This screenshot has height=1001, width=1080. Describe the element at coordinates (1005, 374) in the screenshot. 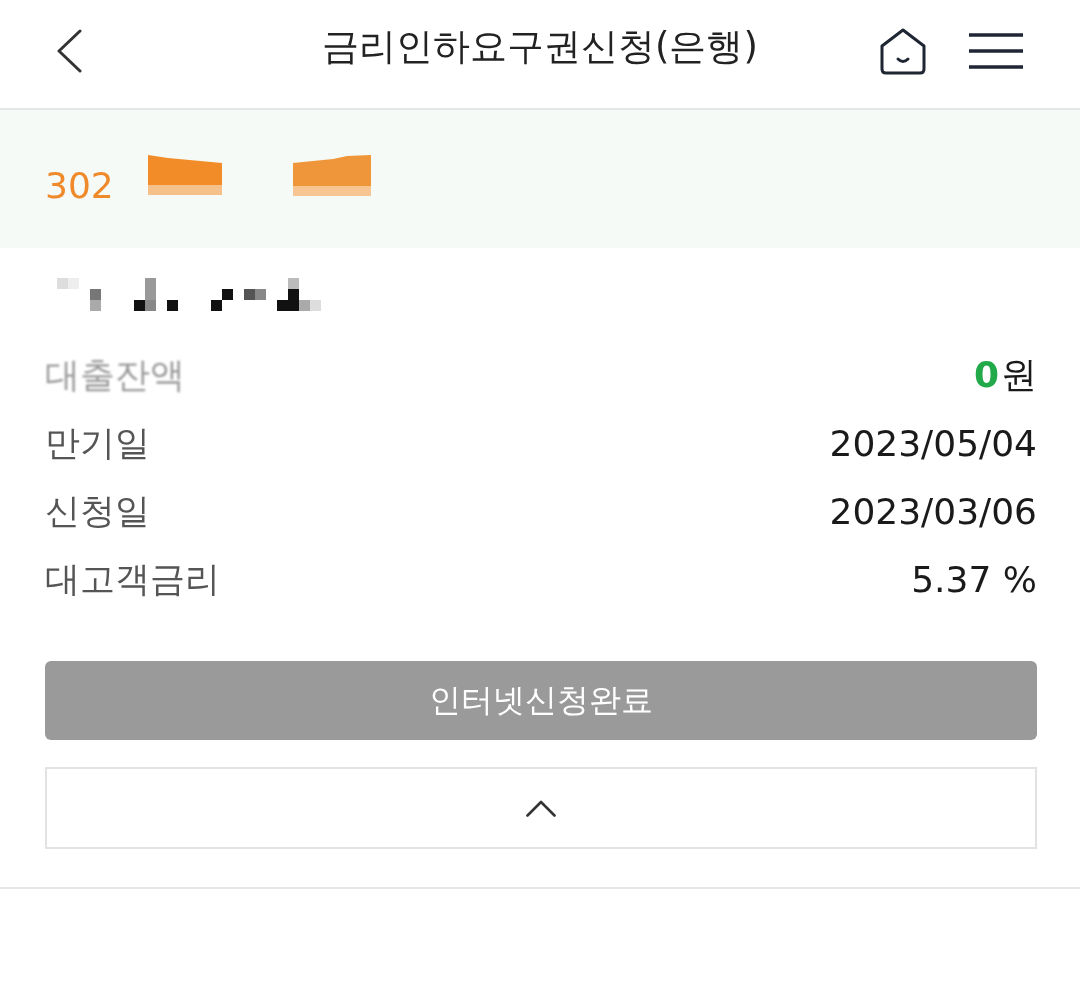

I see `amount-value: 0원` at that location.